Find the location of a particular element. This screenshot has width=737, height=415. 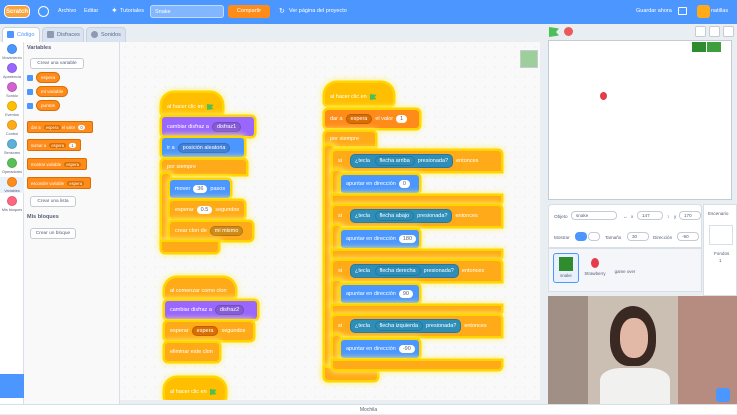

block-move: mover 36 pasos is located at coordinates (200, 189).